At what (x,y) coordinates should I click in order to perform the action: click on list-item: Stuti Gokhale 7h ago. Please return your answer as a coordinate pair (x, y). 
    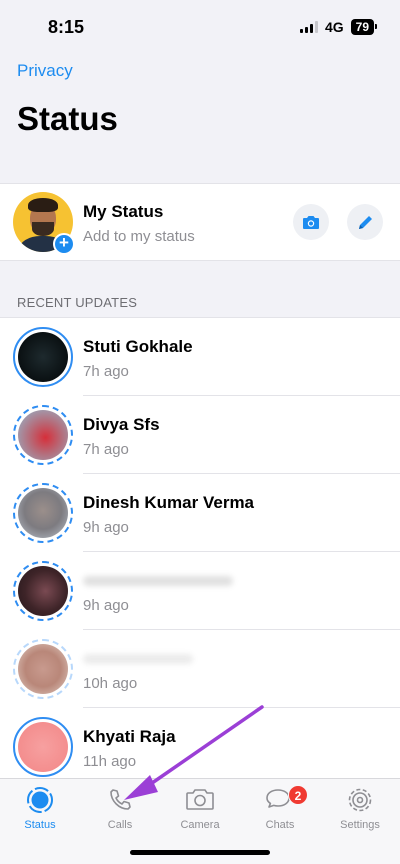
    Looking at the image, I should click on (200, 357).